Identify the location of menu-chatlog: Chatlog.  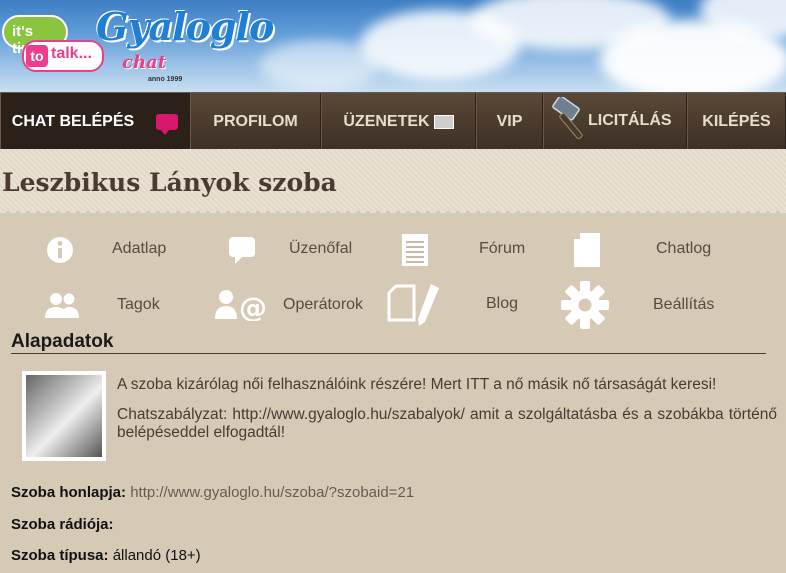
(647, 250).